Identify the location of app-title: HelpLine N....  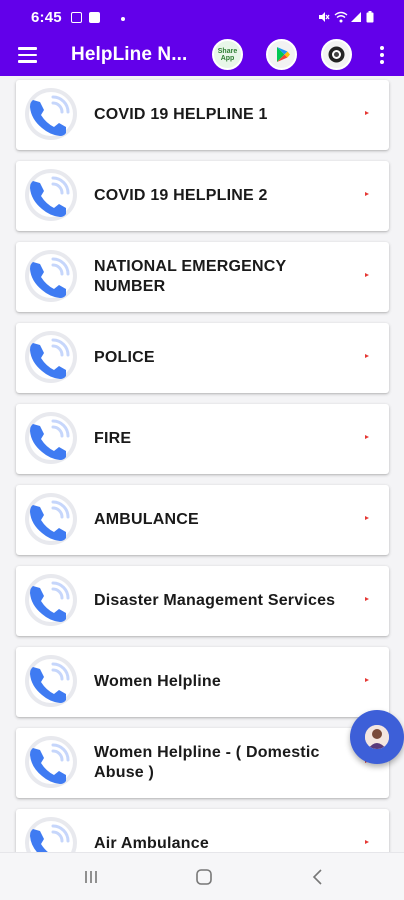
(129, 54).